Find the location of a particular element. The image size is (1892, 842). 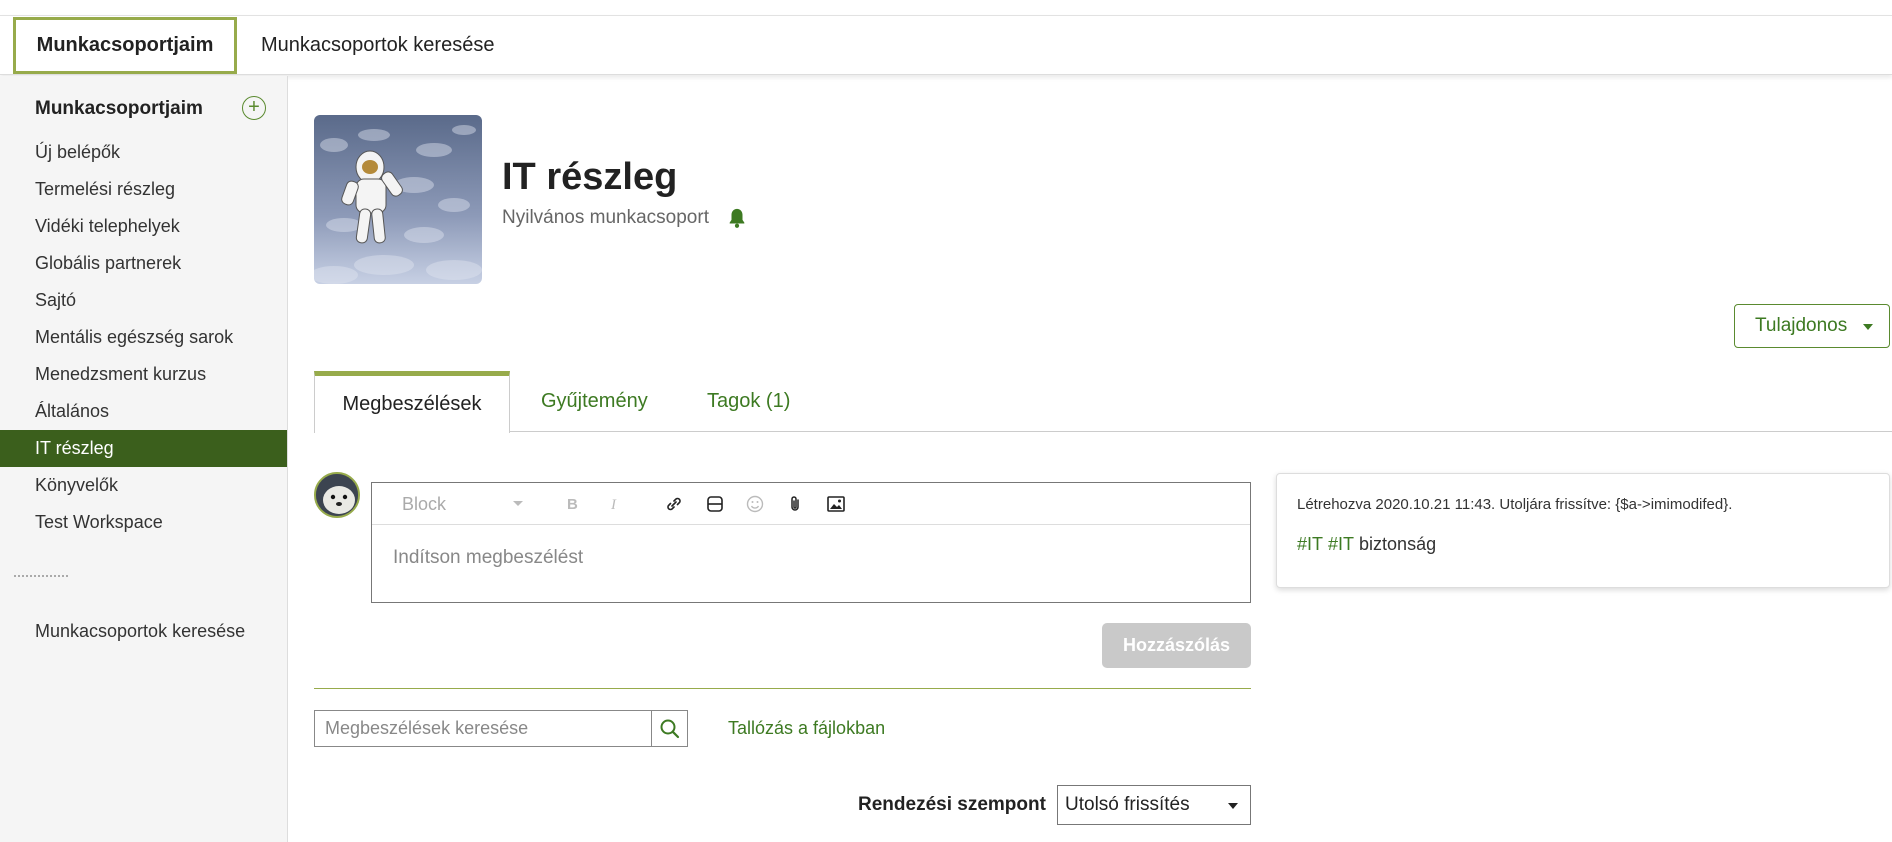

sidebar-item: Könyvelők is located at coordinates (143, 485).